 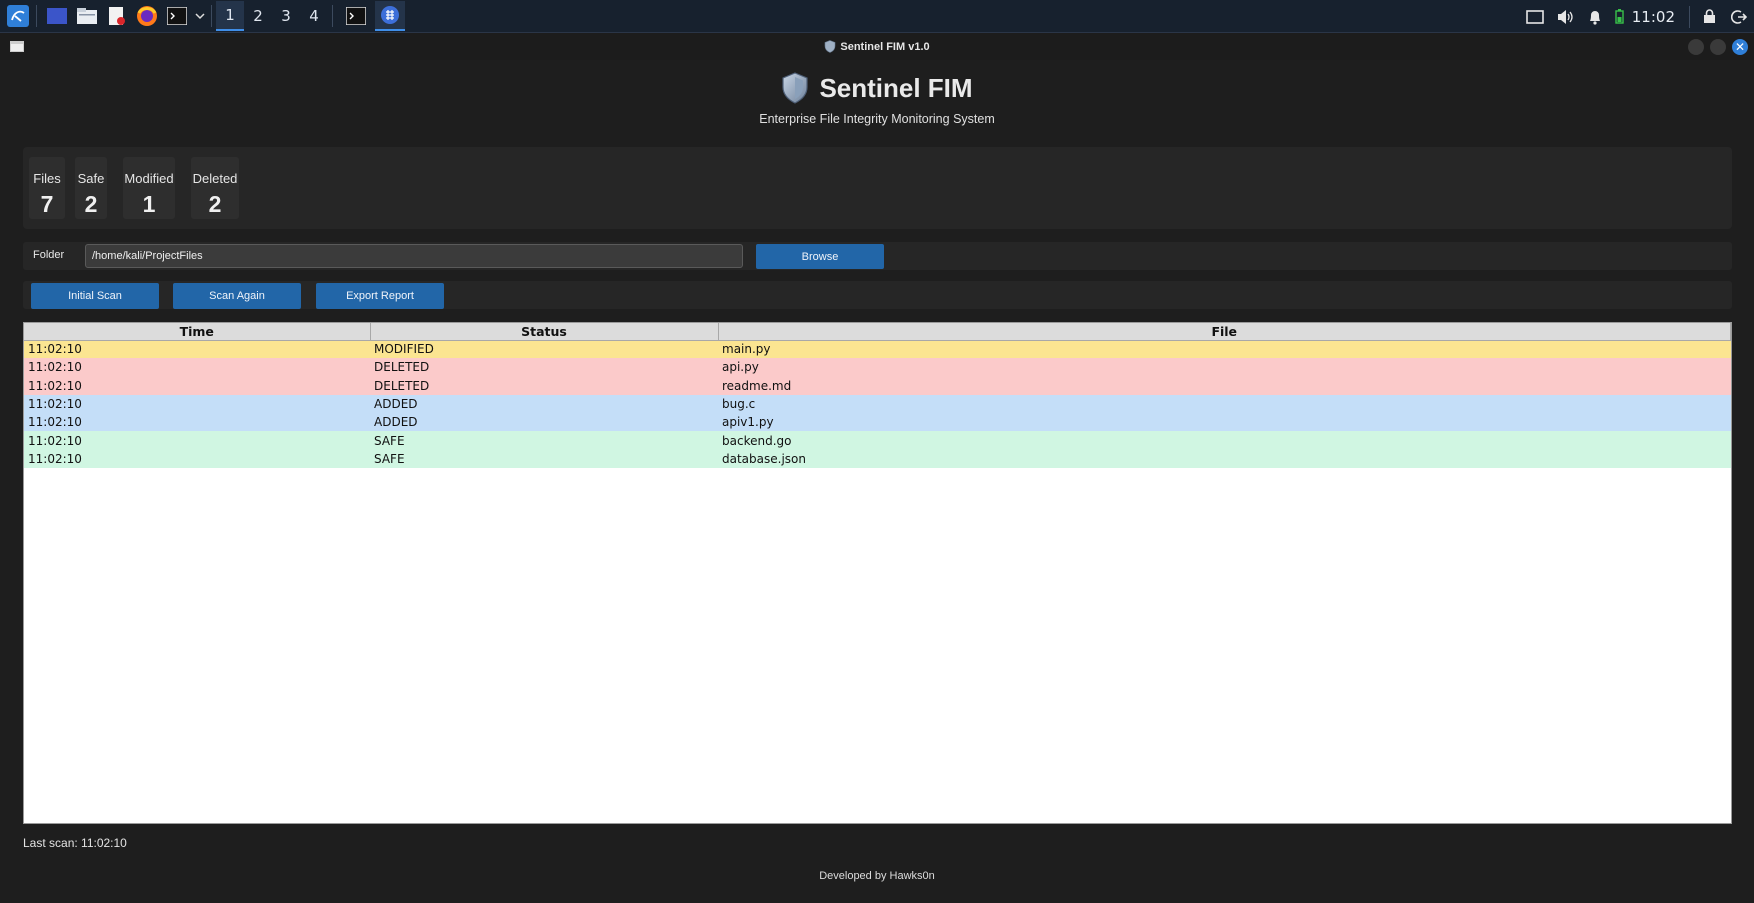 What do you see at coordinates (1535, 17) in the screenshot?
I see `screen-icon` at bounding box center [1535, 17].